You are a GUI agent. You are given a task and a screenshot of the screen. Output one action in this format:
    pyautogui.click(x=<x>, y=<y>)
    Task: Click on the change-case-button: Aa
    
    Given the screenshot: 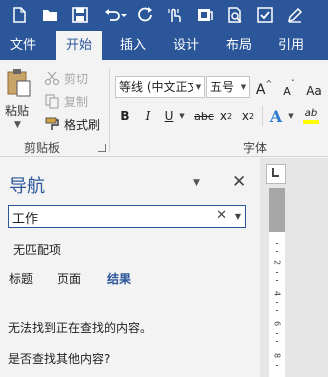 What is the action you would take?
    pyautogui.click(x=314, y=87)
    